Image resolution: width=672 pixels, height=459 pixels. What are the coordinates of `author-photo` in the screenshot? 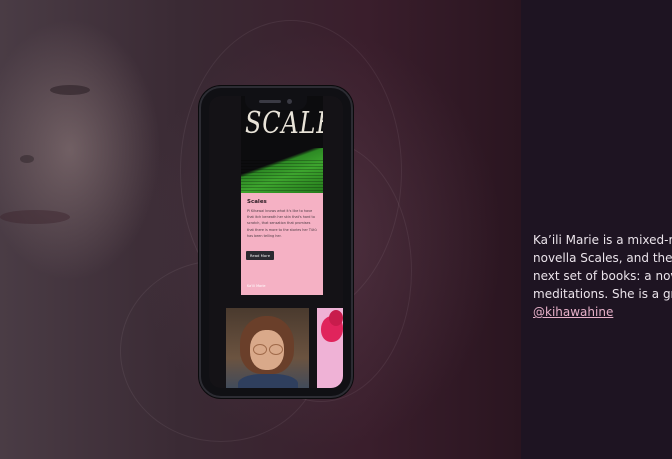 It's located at (267, 348).